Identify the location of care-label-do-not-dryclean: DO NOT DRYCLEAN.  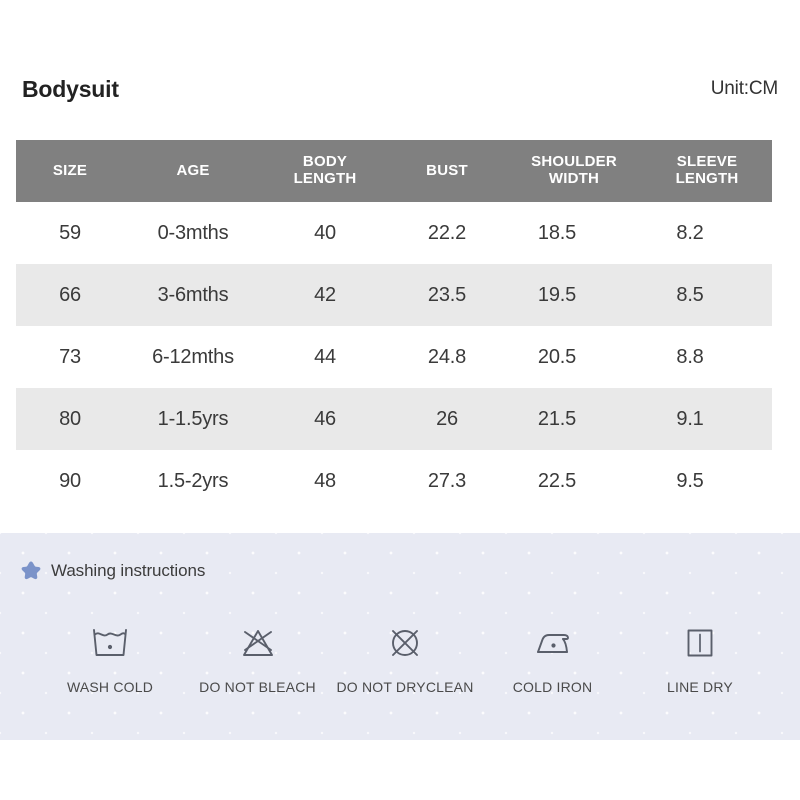
(405, 687).